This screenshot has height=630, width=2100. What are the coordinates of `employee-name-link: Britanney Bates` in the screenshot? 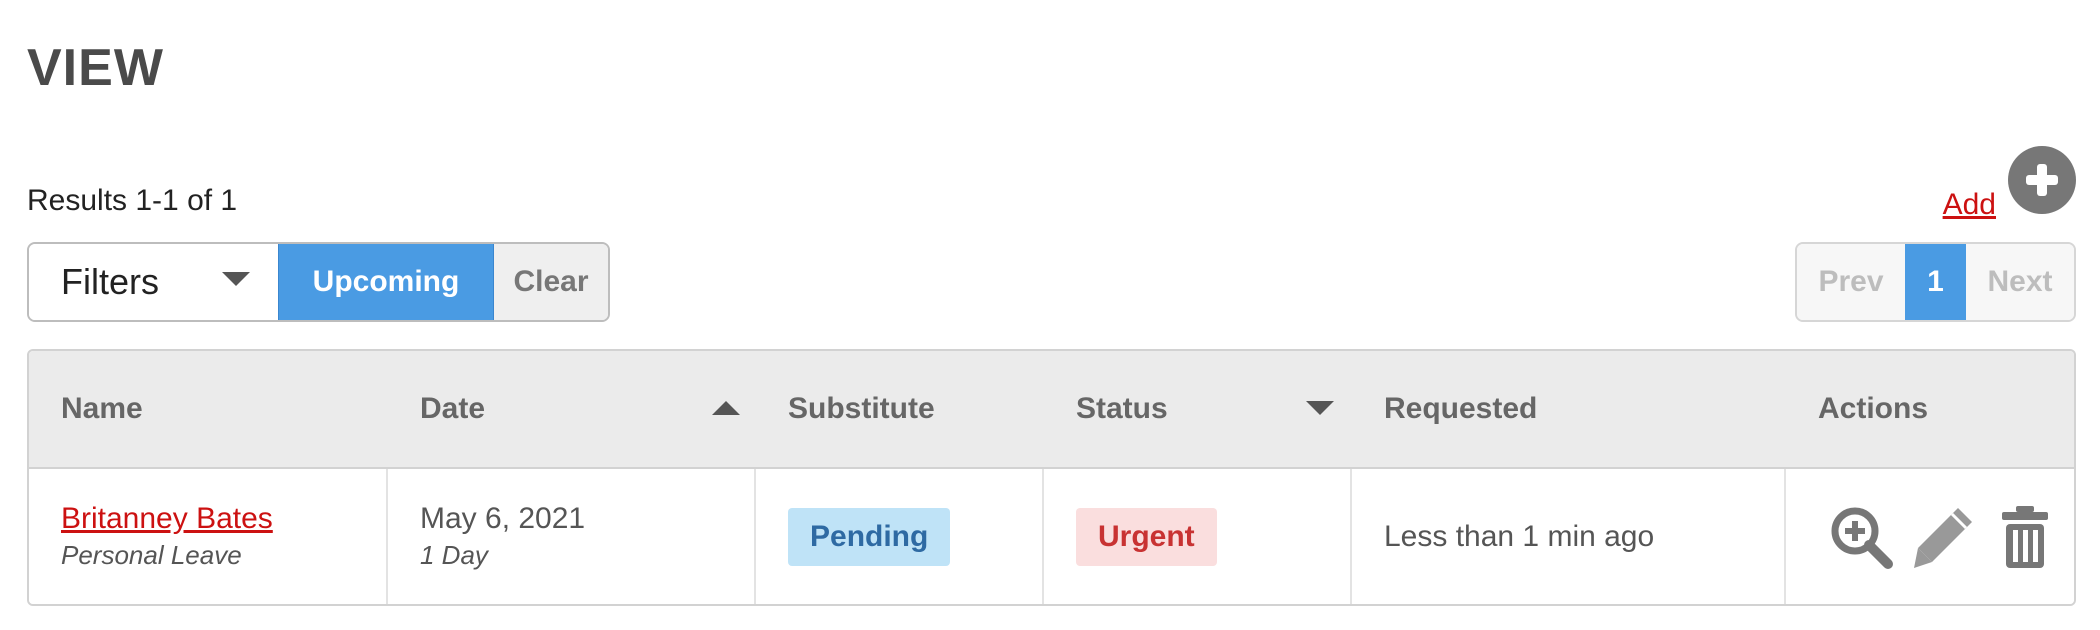 It's located at (223, 519).